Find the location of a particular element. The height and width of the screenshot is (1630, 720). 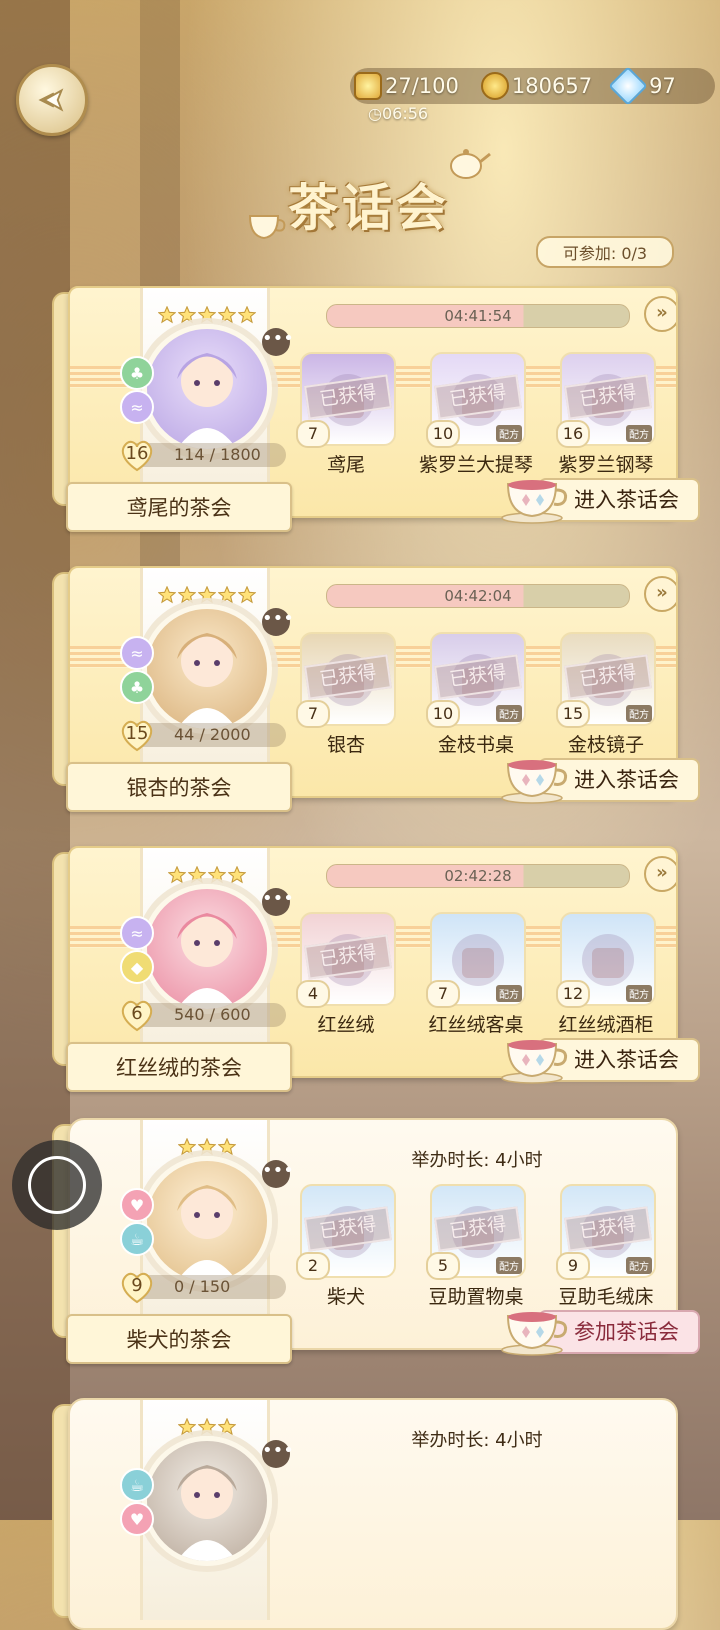

reward-item: 配方 7 红丝绒客桌 is located at coordinates (476, 974).